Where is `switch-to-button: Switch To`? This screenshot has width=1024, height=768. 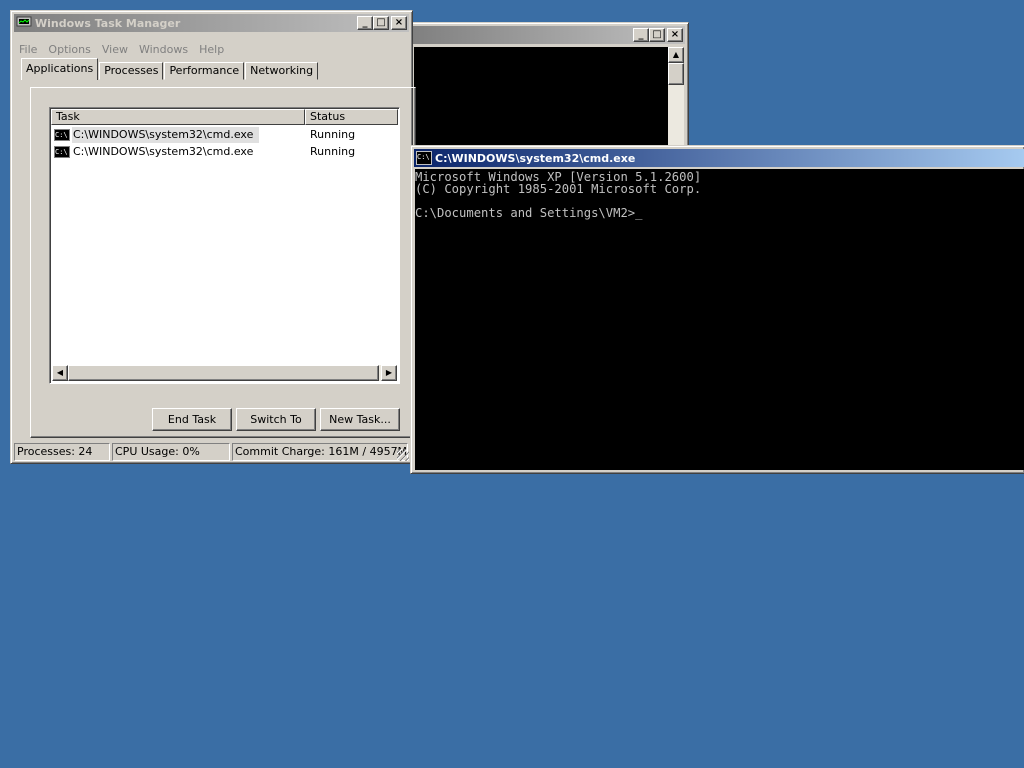
switch-to-button: Switch To is located at coordinates (276, 419).